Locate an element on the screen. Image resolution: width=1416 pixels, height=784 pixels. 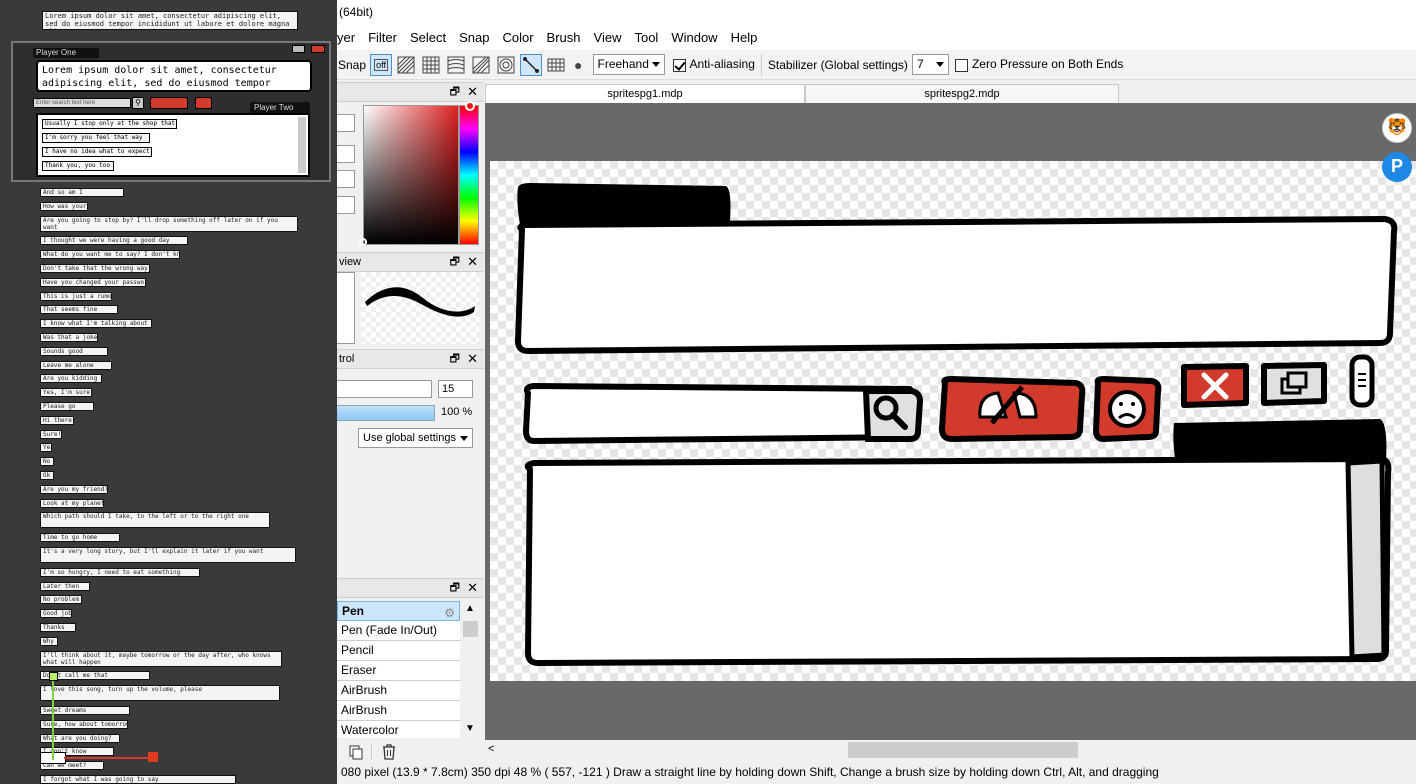
overlay-dialogue-line: I forgot what I was going to say is located at coordinates (138, 779).